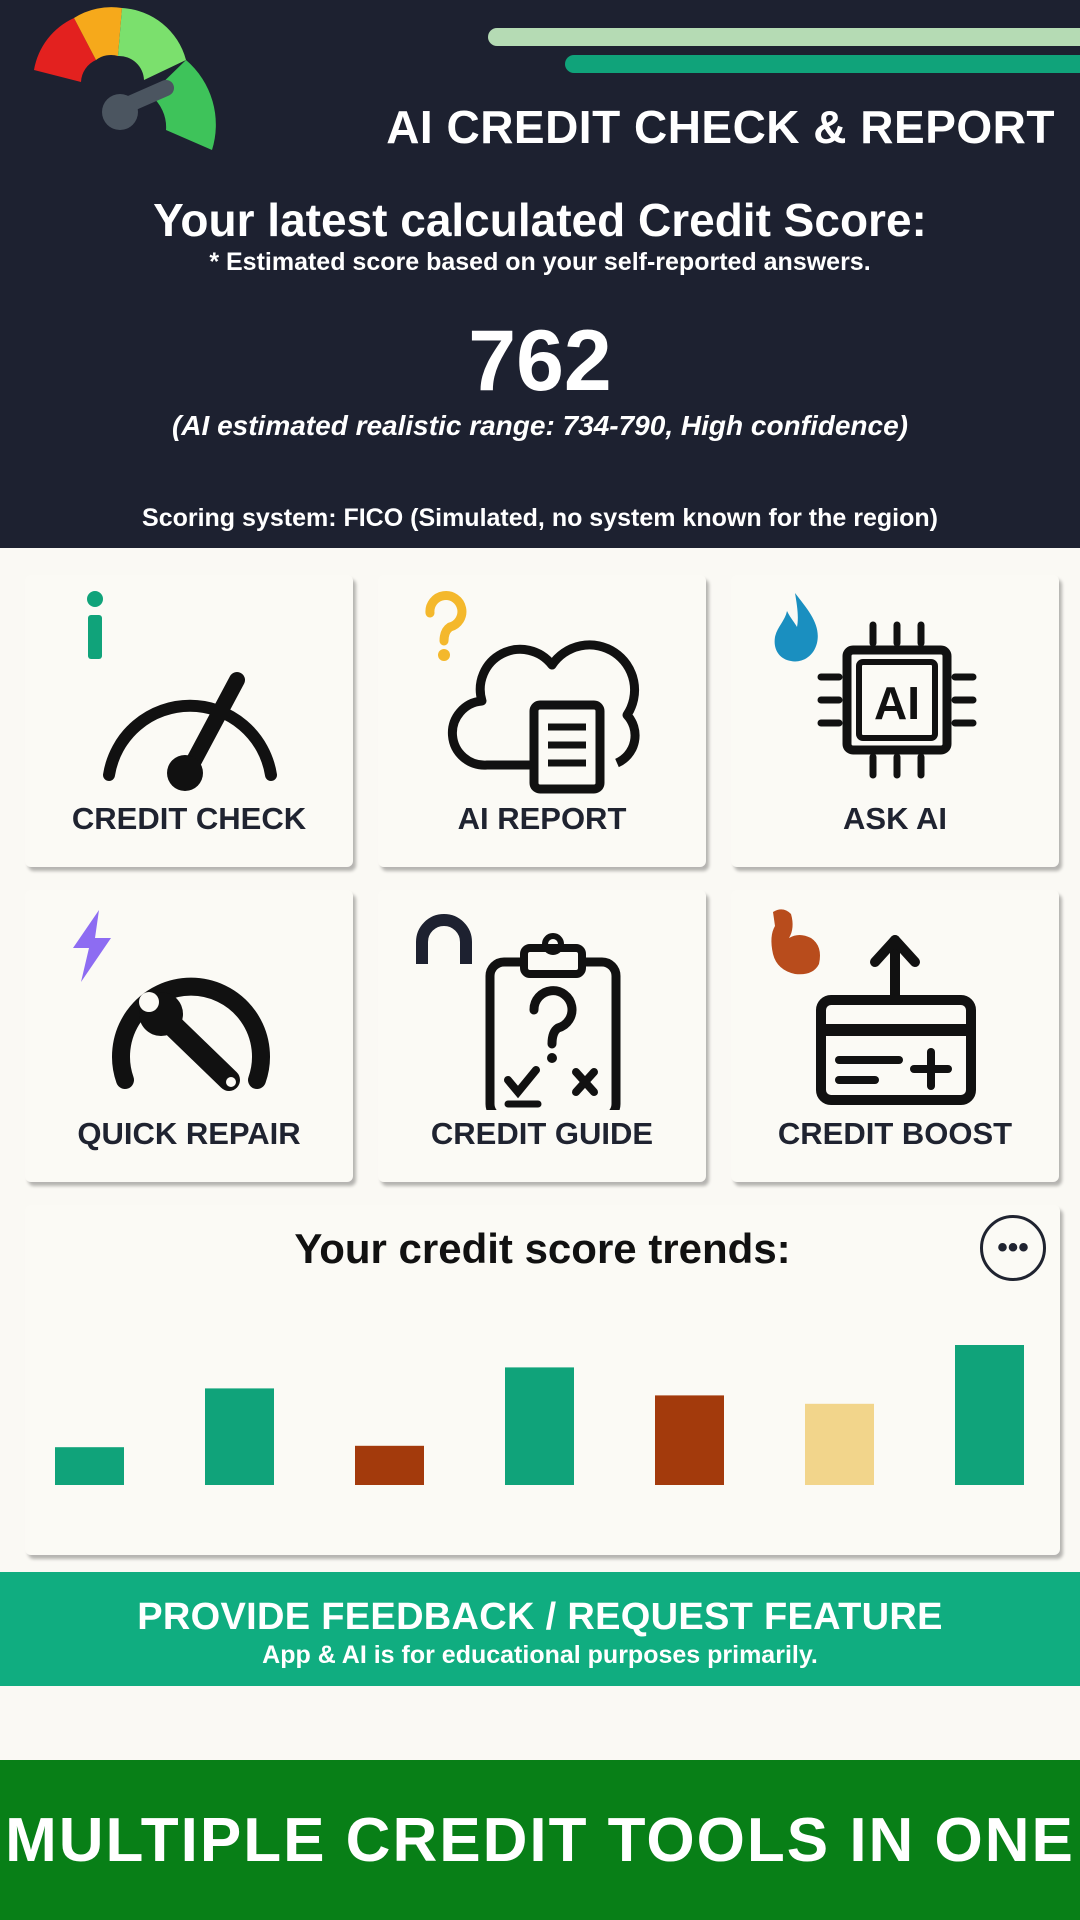 Image resolution: width=1080 pixels, height=1920 pixels. I want to click on cloud-document-icon, so click(543, 717).